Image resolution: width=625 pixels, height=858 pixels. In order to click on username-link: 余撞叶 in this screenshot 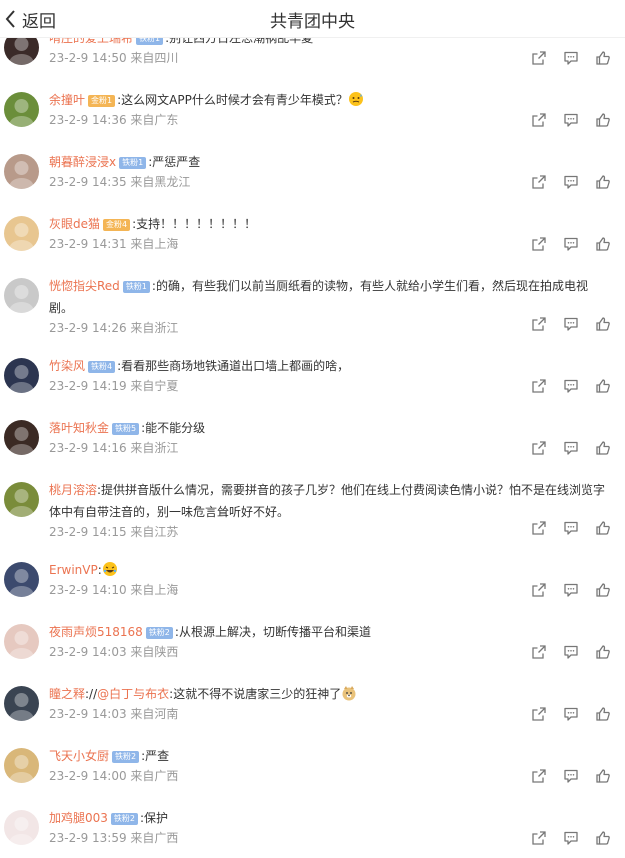, I will do `click(67, 100)`.